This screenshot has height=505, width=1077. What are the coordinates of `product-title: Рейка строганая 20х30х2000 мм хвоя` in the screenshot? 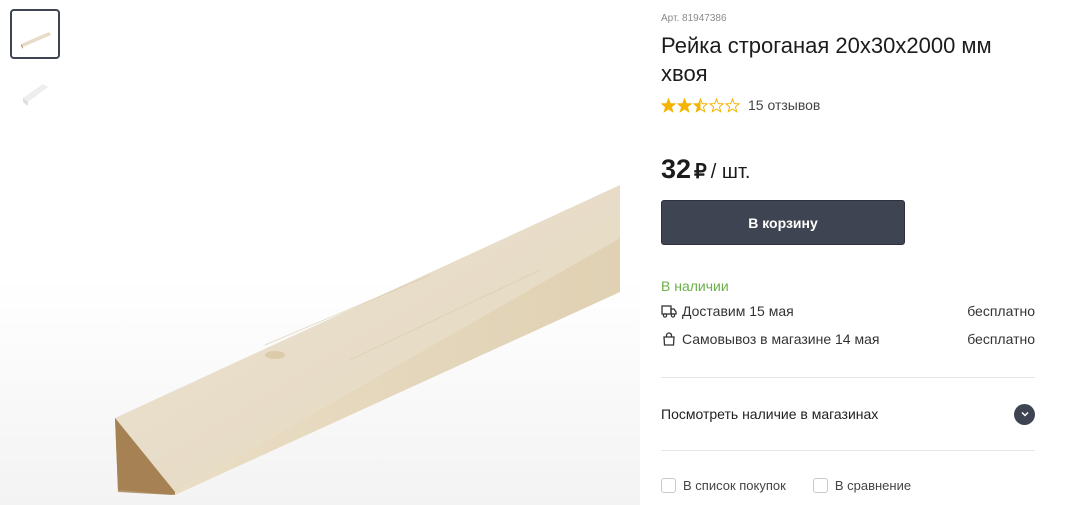 It's located at (826, 59).